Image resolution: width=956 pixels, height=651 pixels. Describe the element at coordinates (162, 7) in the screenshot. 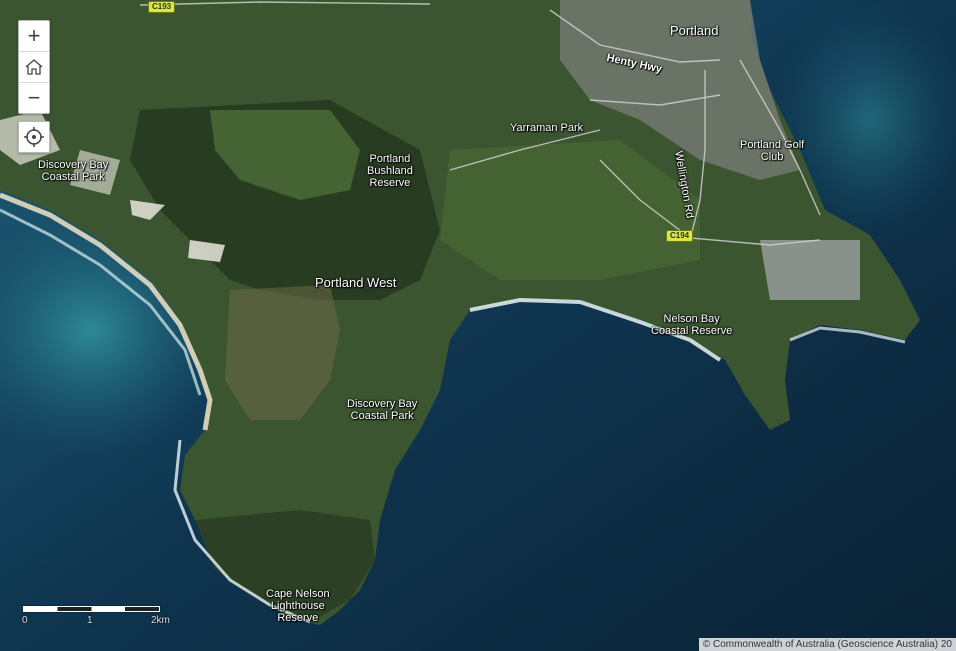

I see `road-shield-c193: C193` at that location.